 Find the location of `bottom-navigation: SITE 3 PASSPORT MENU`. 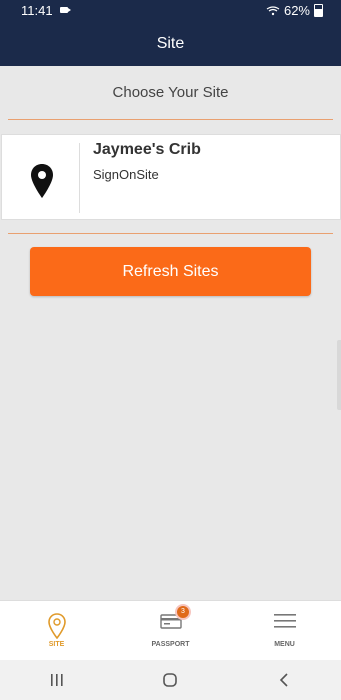

bottom-navigation: SITE 3 PASSPORT MENU is located at coordinates (170, 630).